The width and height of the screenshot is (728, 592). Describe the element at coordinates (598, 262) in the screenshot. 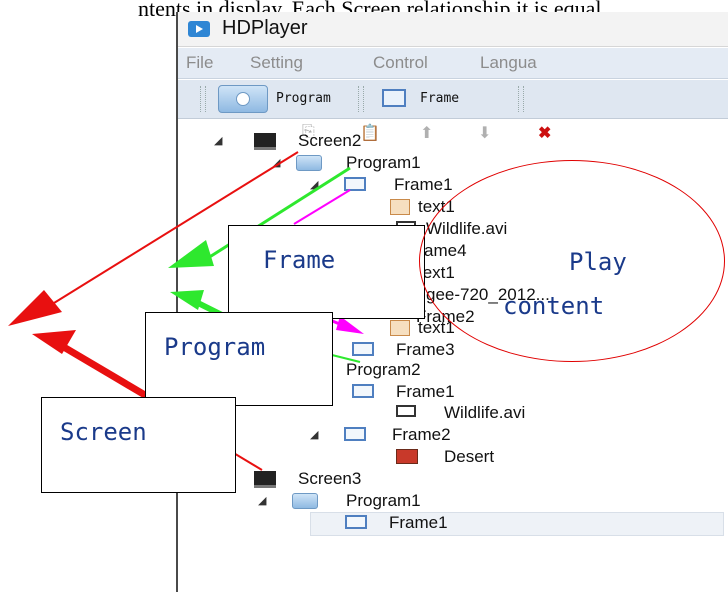

I see `play-label-line1: Play` at that location.